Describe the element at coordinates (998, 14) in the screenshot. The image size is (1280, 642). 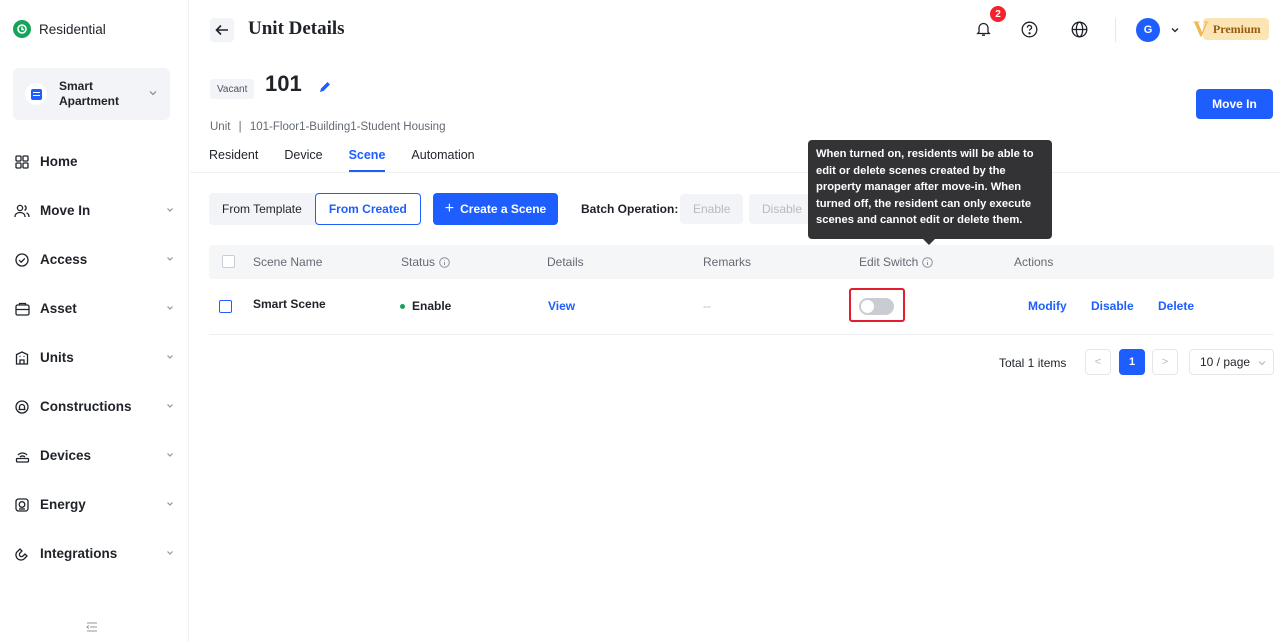
I see `notification-badge: 2` at that location.